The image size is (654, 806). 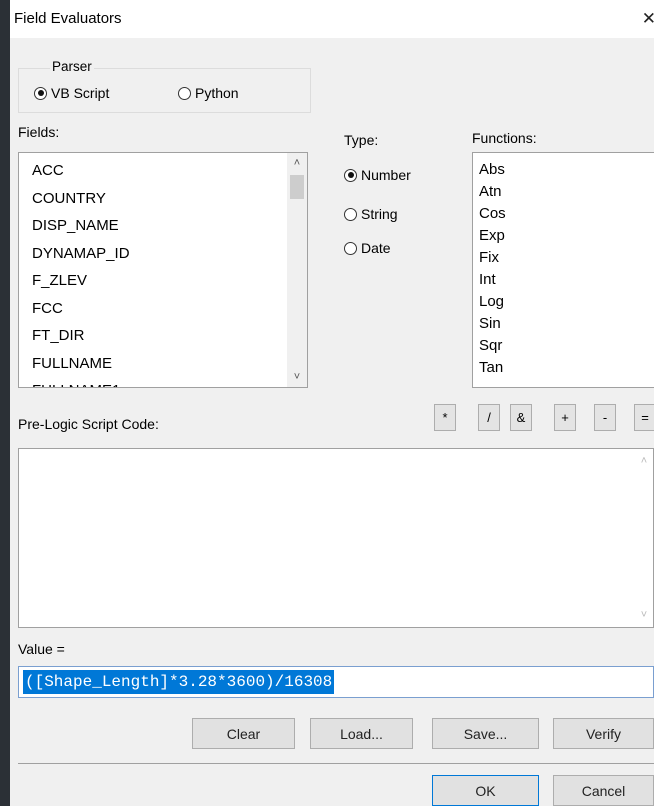 I want to click on cancel-button: Cancel, so click(x=603, y=790).